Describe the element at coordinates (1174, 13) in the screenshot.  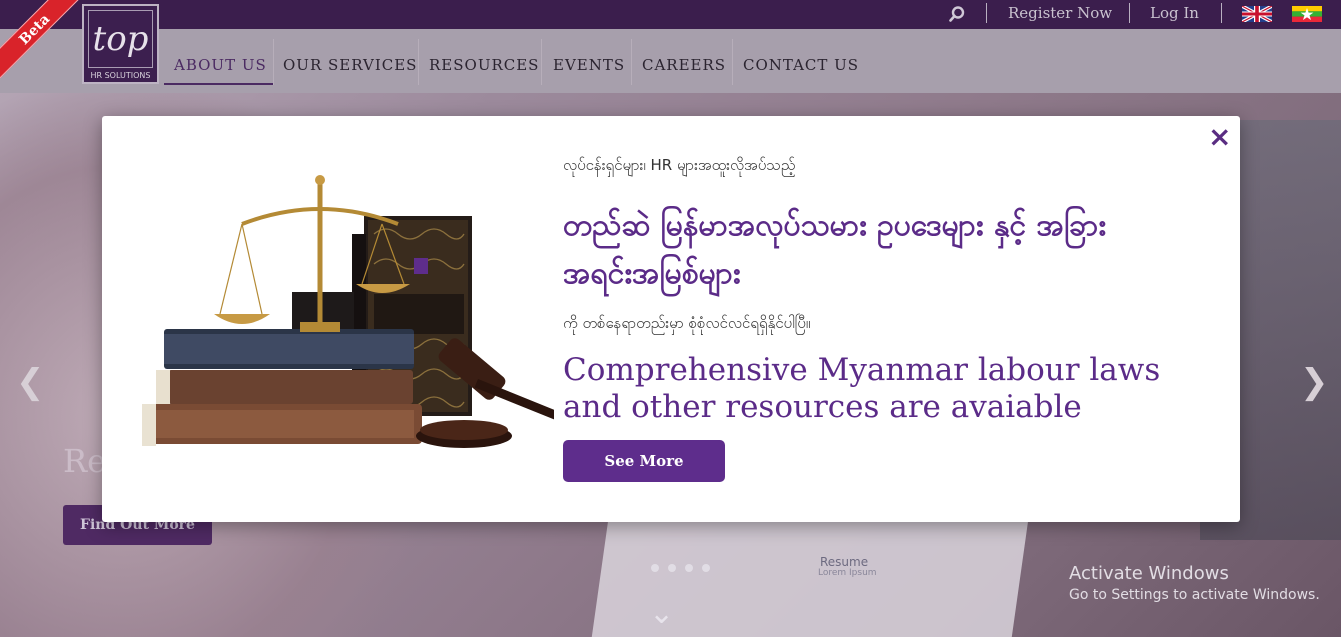
I see `login-link: Log In` at that location.